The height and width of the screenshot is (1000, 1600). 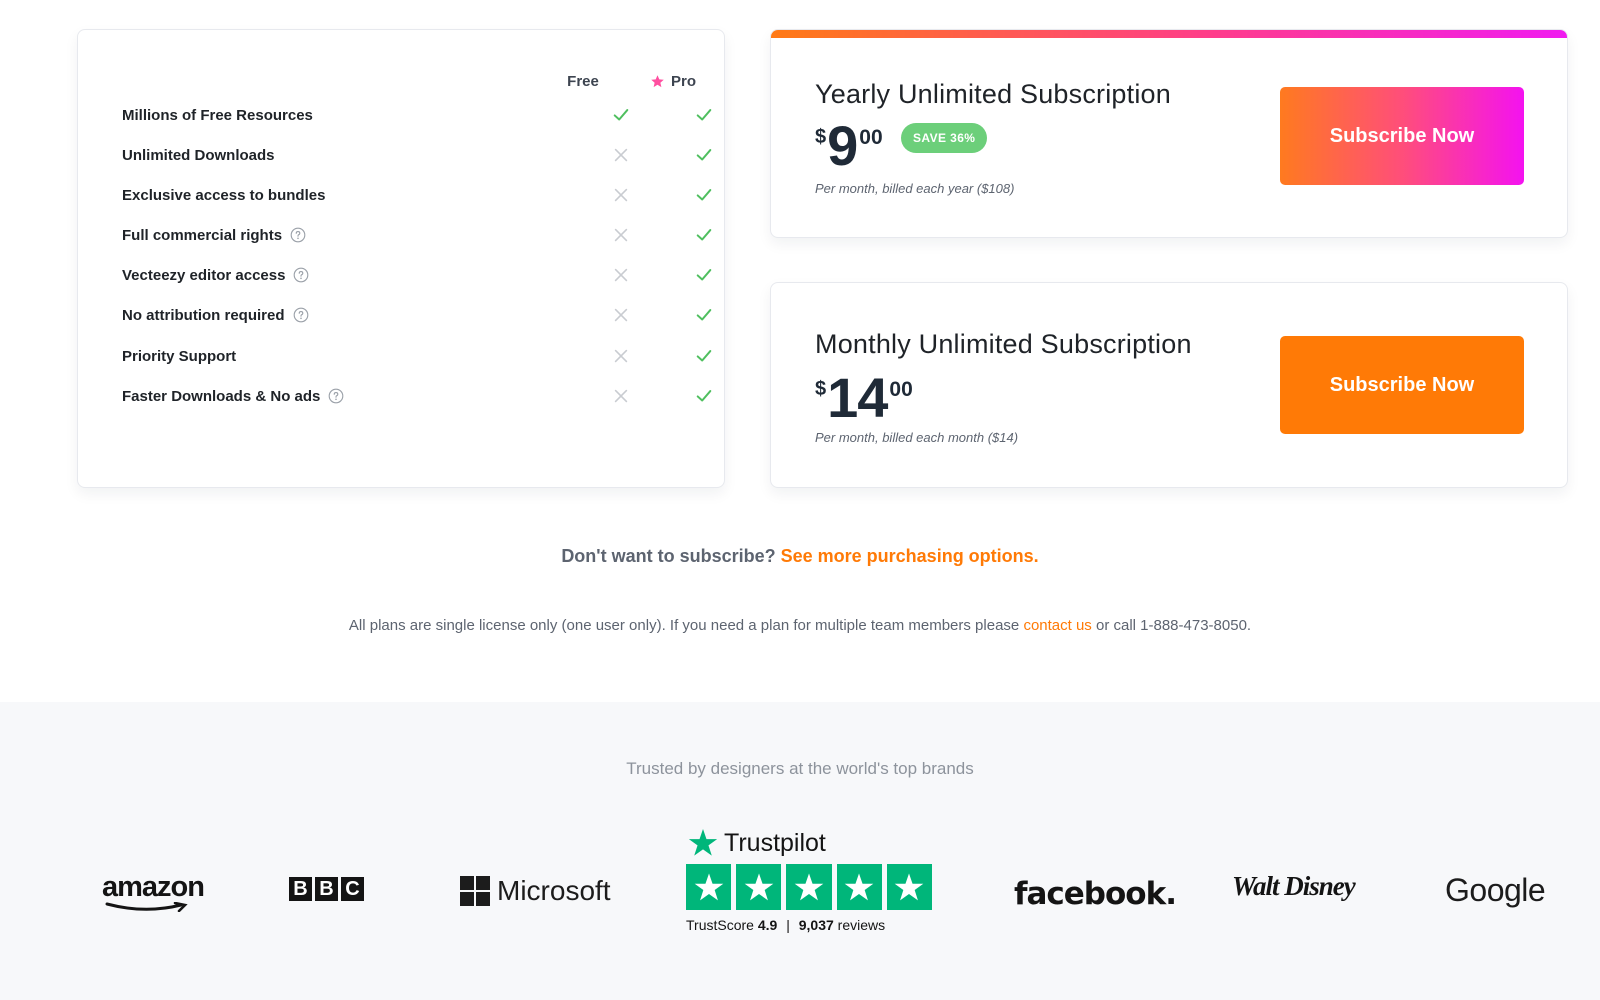 I want to click on trustscore-label: TrustScore, so click(x=720, y=925).